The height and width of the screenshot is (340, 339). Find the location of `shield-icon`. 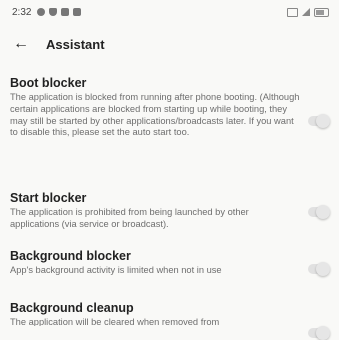

shield-icon is located at coordinates (53, 12).